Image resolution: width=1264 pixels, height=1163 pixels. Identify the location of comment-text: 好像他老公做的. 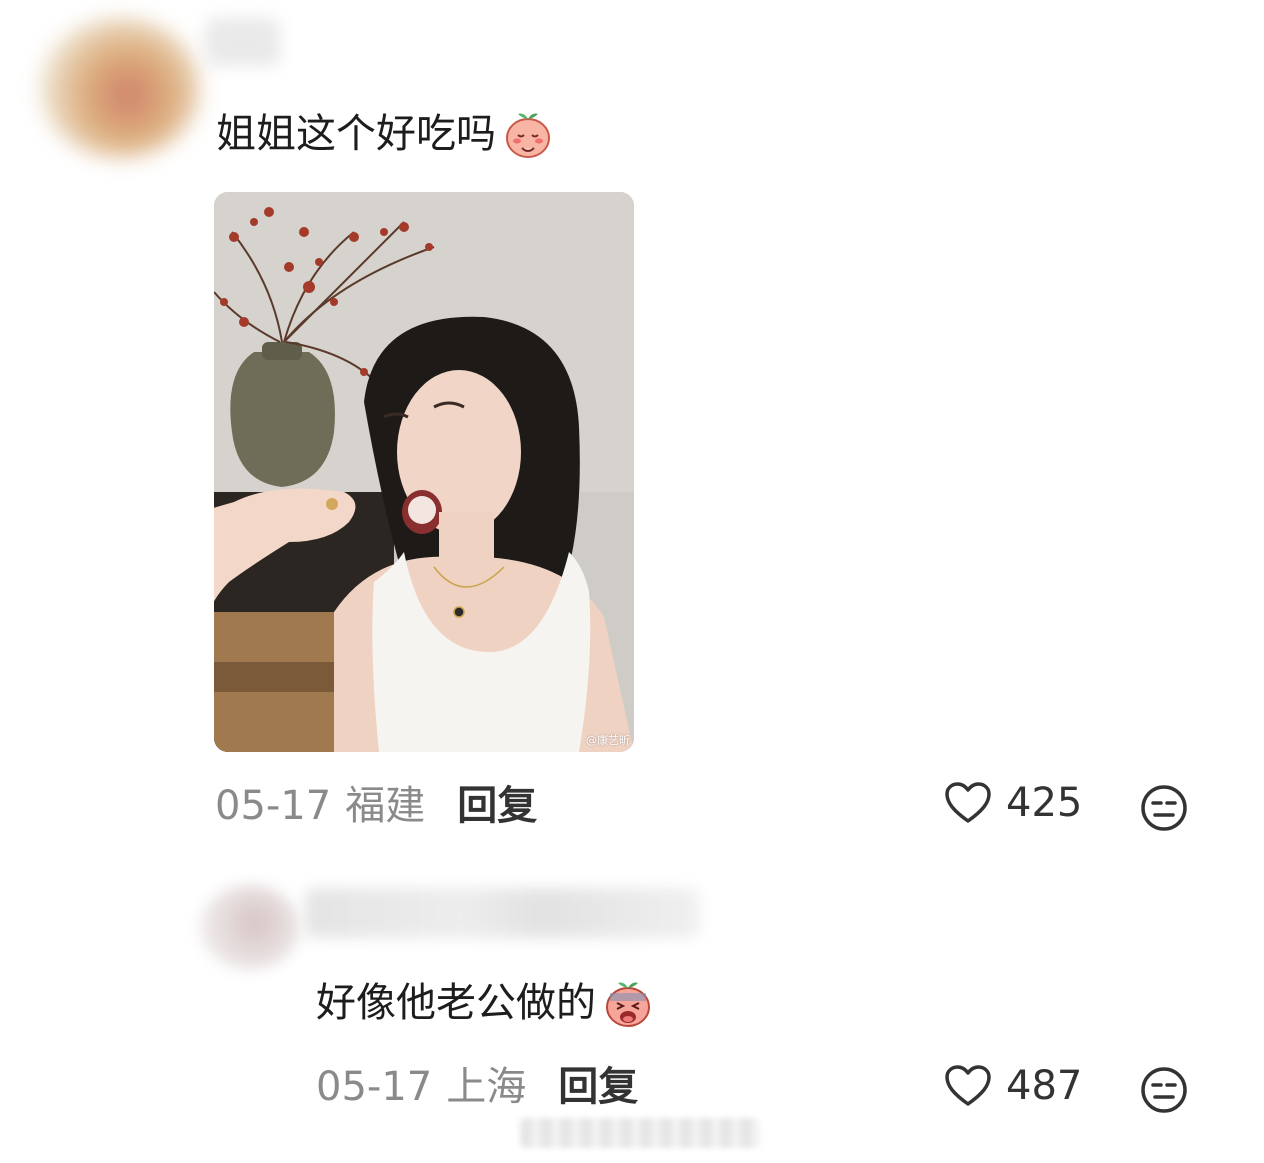
(485, 1003).